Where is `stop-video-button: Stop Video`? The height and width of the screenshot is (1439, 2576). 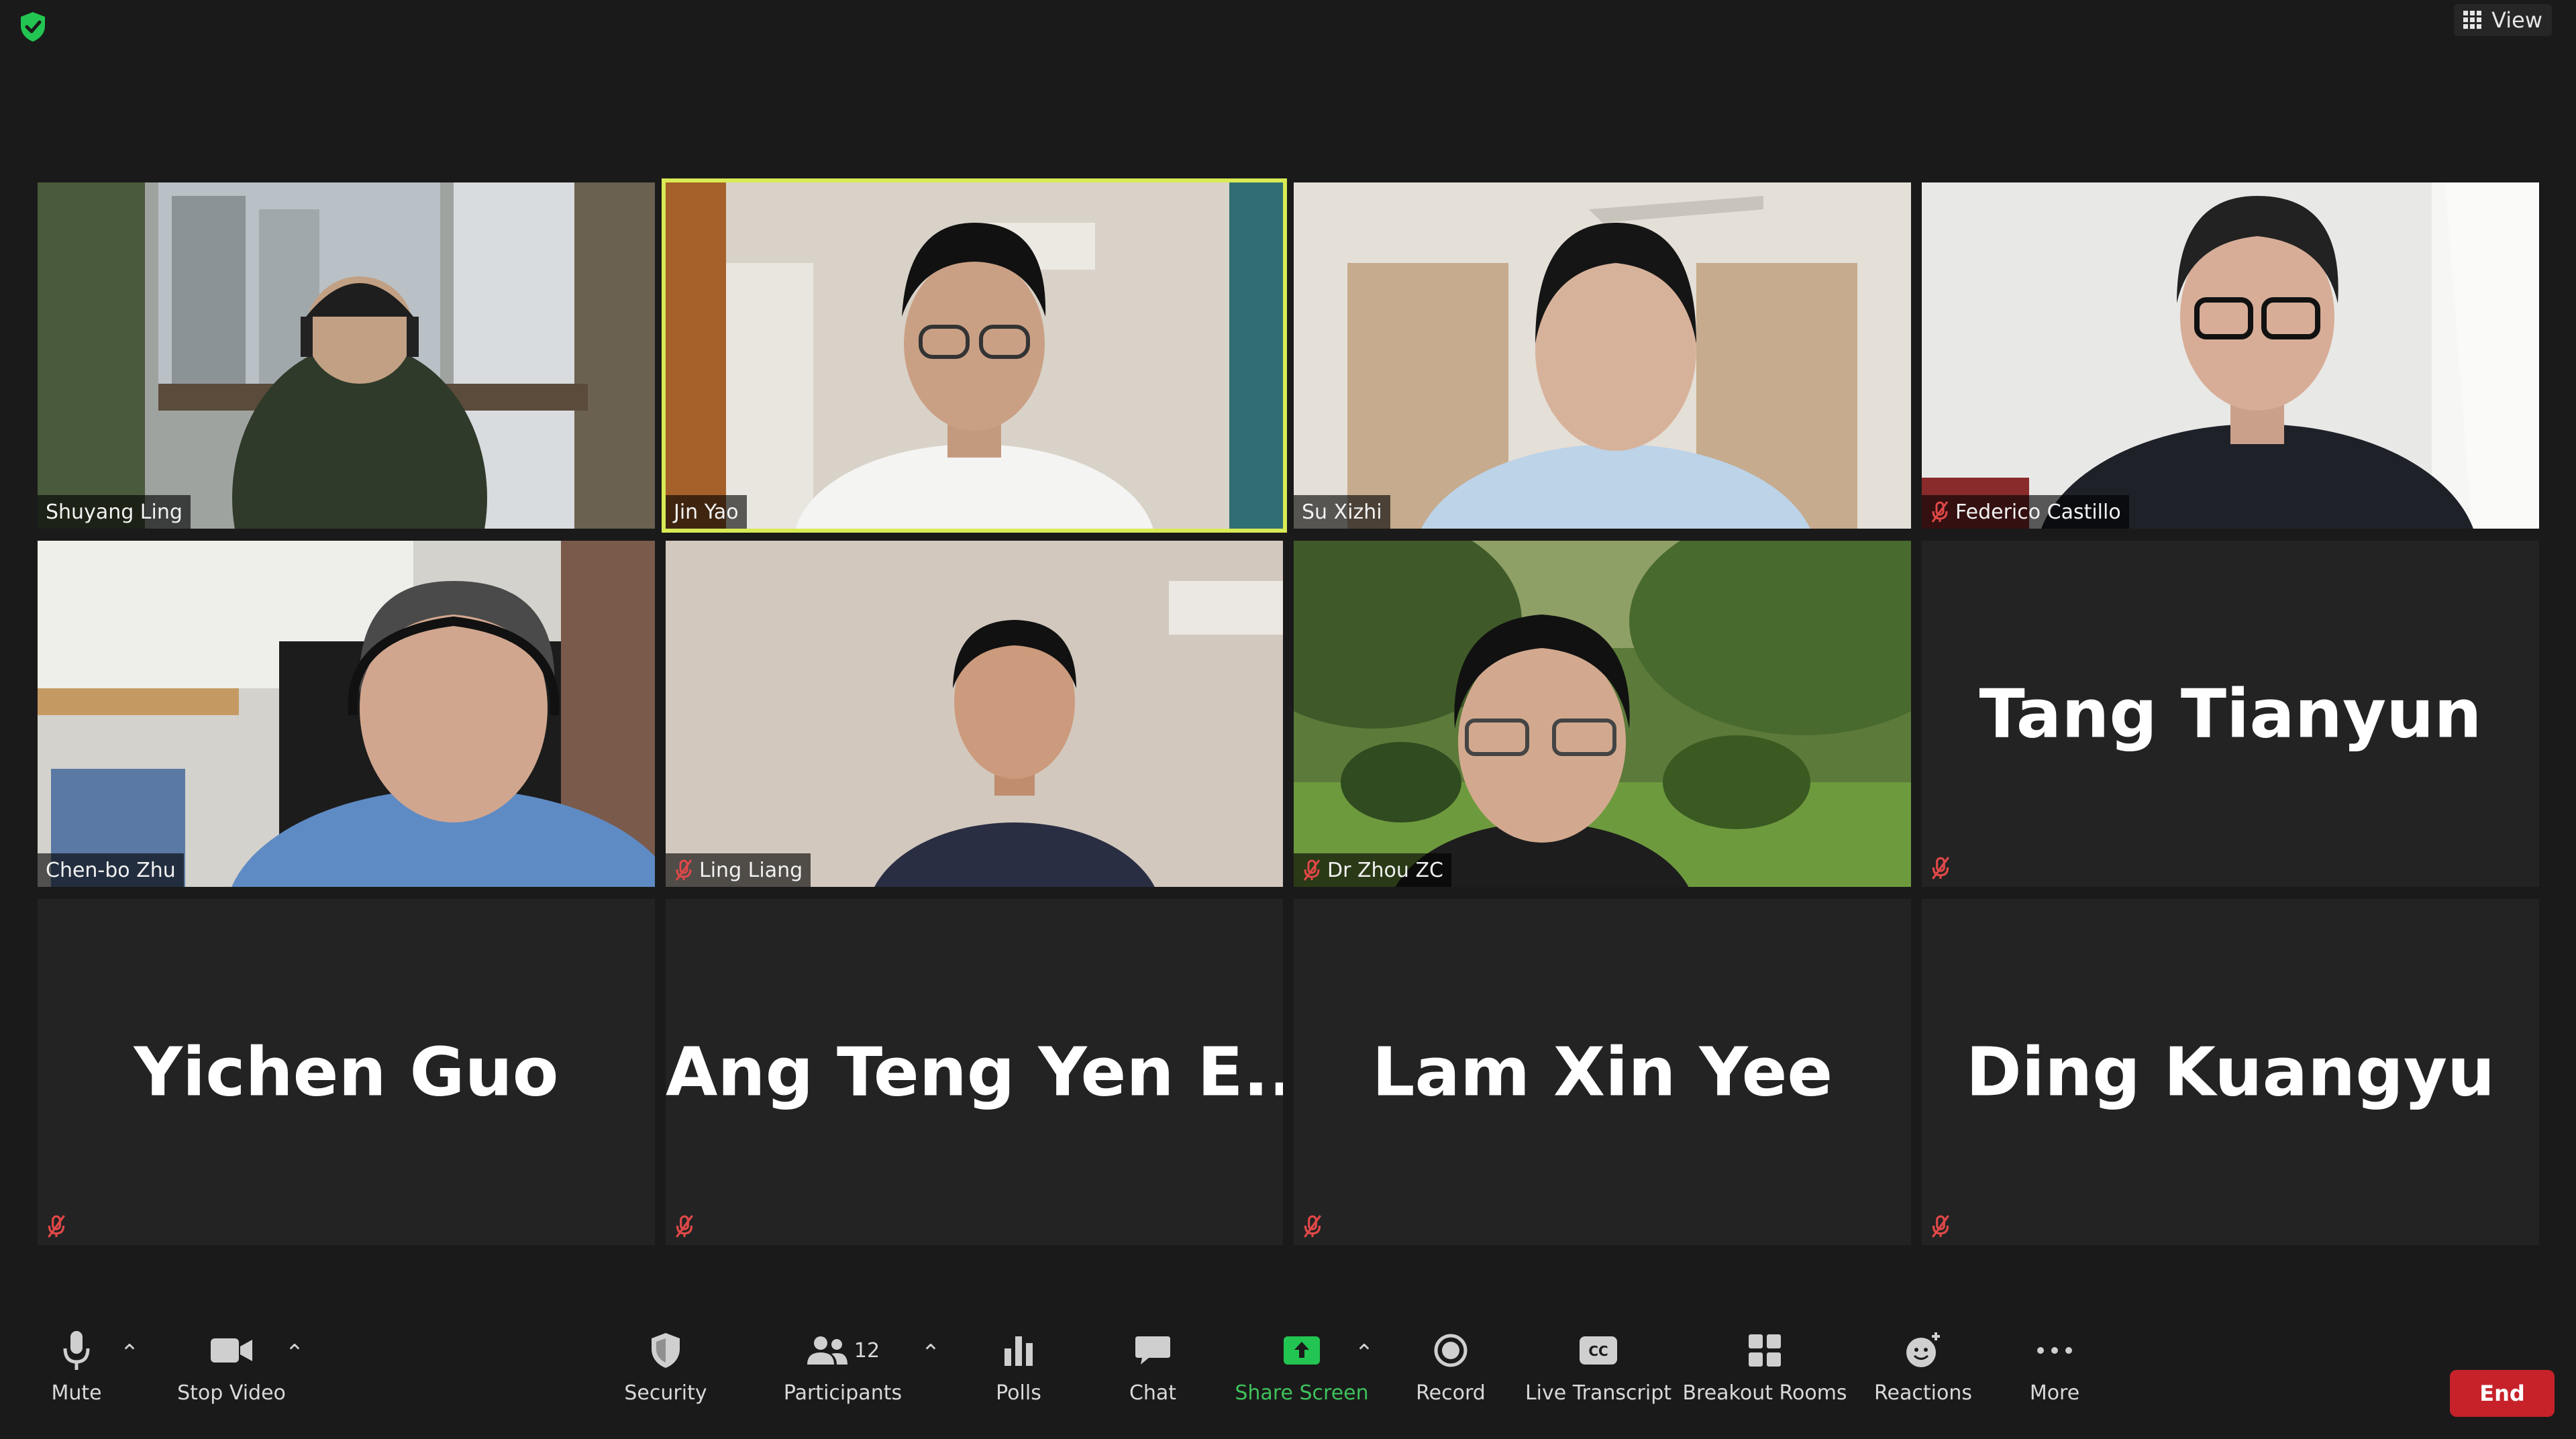 stop-video-button: Stop Video is located at coordinates (231, 1374).